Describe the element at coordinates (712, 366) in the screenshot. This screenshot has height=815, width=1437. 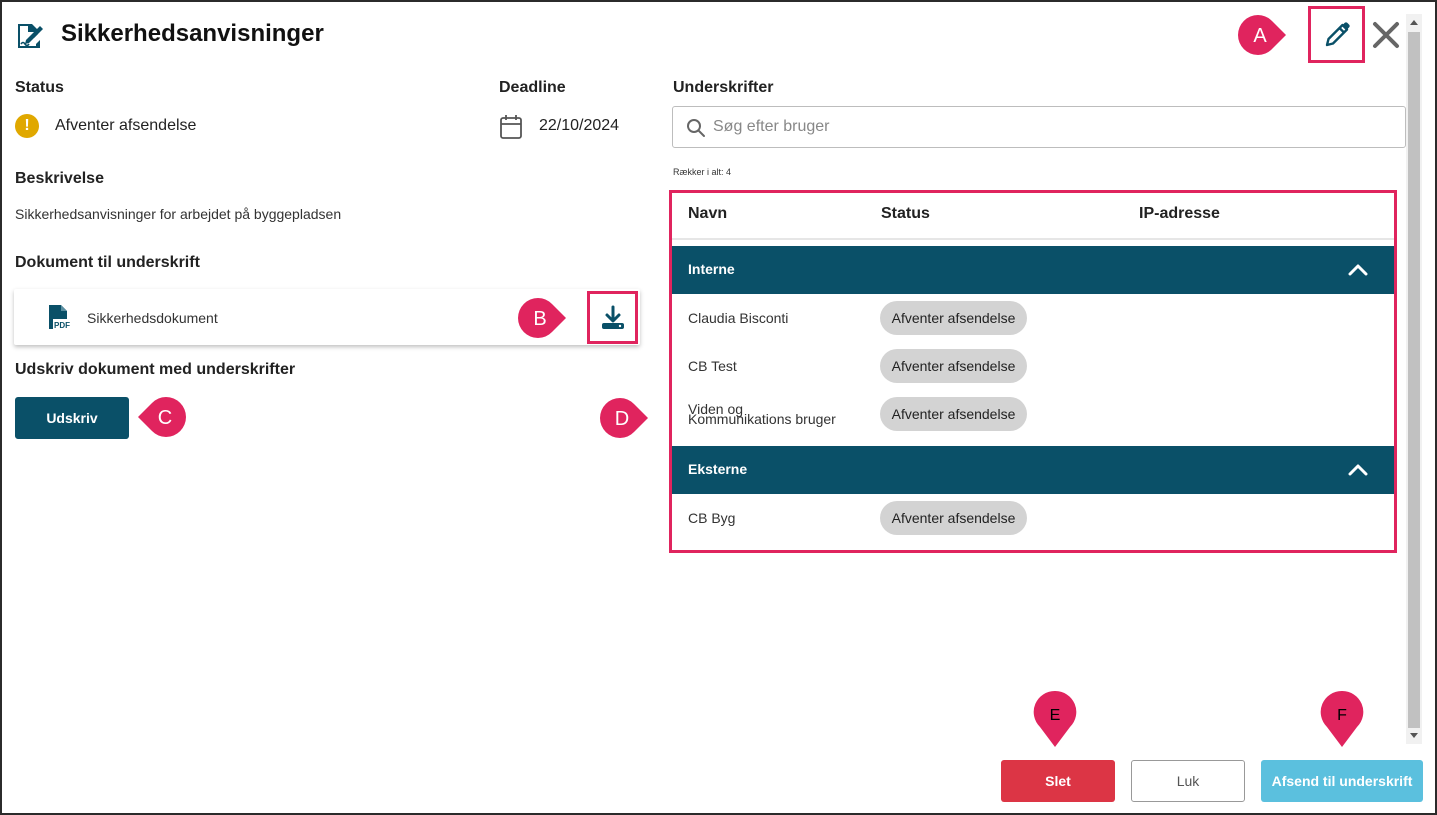
I see `table-row-name: CB Test` at that location.